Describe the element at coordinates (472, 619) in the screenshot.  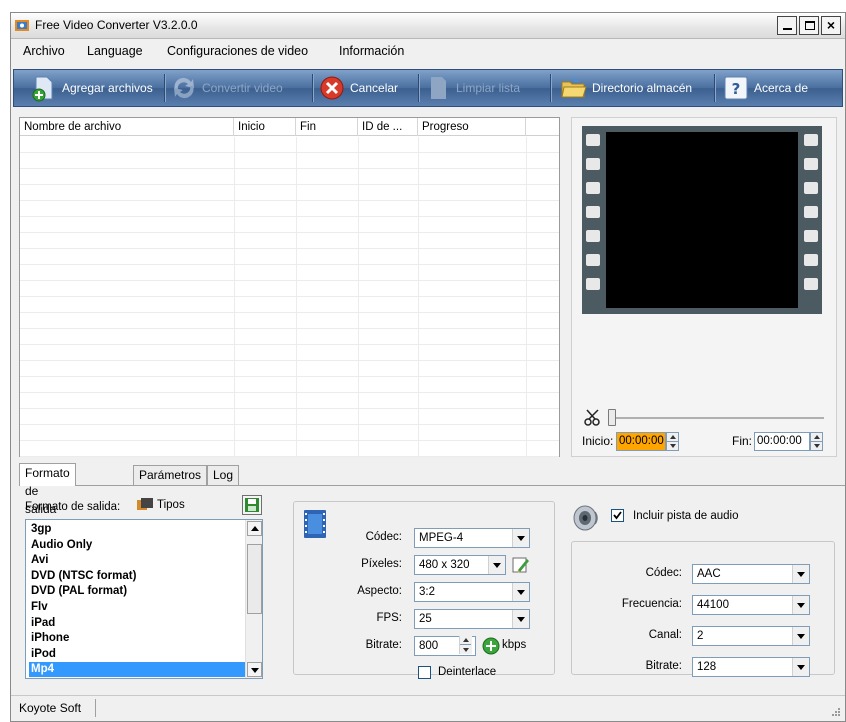
I see `fps-select: 25` at that location.